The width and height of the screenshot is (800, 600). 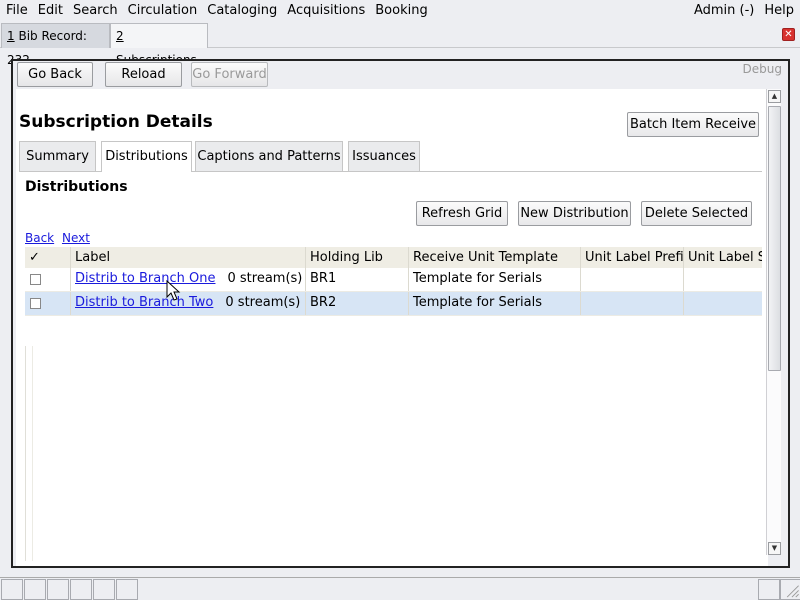 What do you see at coordinates (163, 11) in the screenshot?
I see `menu-circulation: Circulation` at bounding box center [163, 11].